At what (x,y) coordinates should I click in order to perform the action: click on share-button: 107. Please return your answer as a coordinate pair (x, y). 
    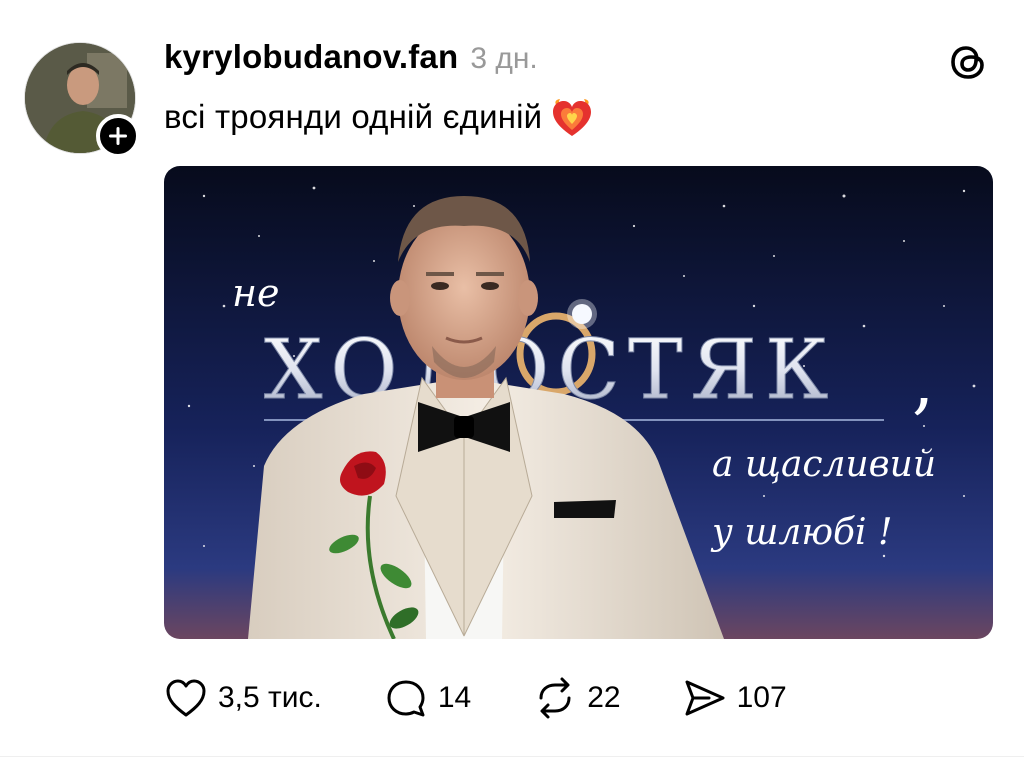
    Looking at the image, I should click on (735, 698).